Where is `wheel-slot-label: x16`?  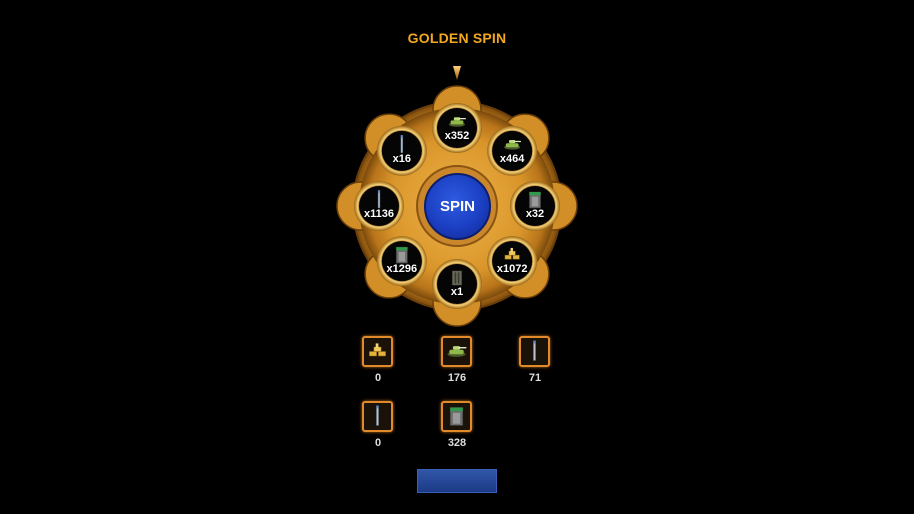 wheel-slot-label: x16 is located at coordinates (402, 158).